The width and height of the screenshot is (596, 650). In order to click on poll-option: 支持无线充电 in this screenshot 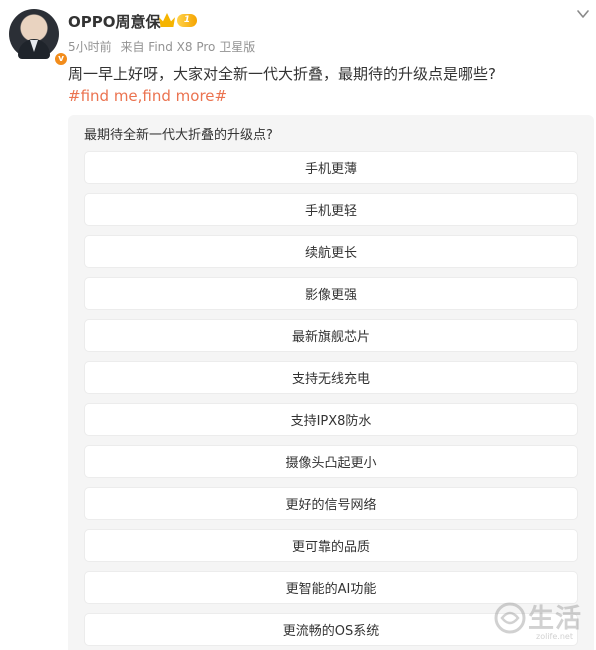, I will do `click(331, 377)`.